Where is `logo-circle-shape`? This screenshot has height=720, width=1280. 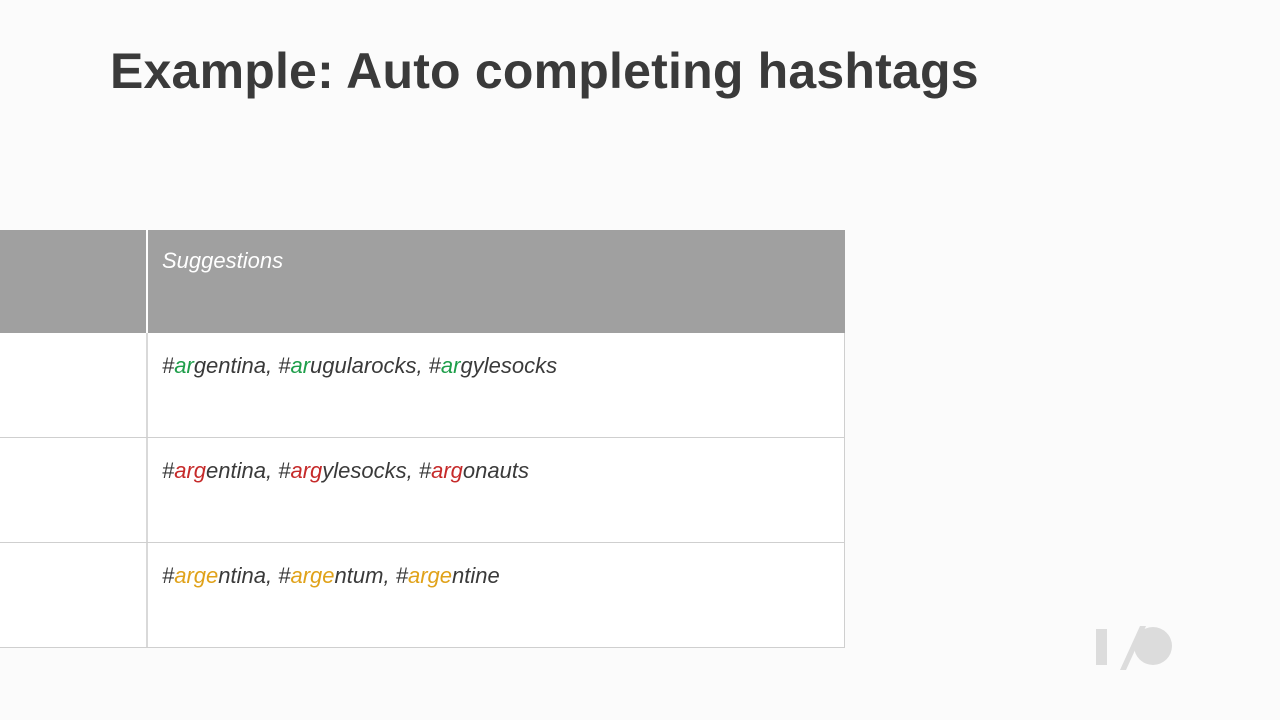
logo-circle-shape is located at coordinates (1153, 646).